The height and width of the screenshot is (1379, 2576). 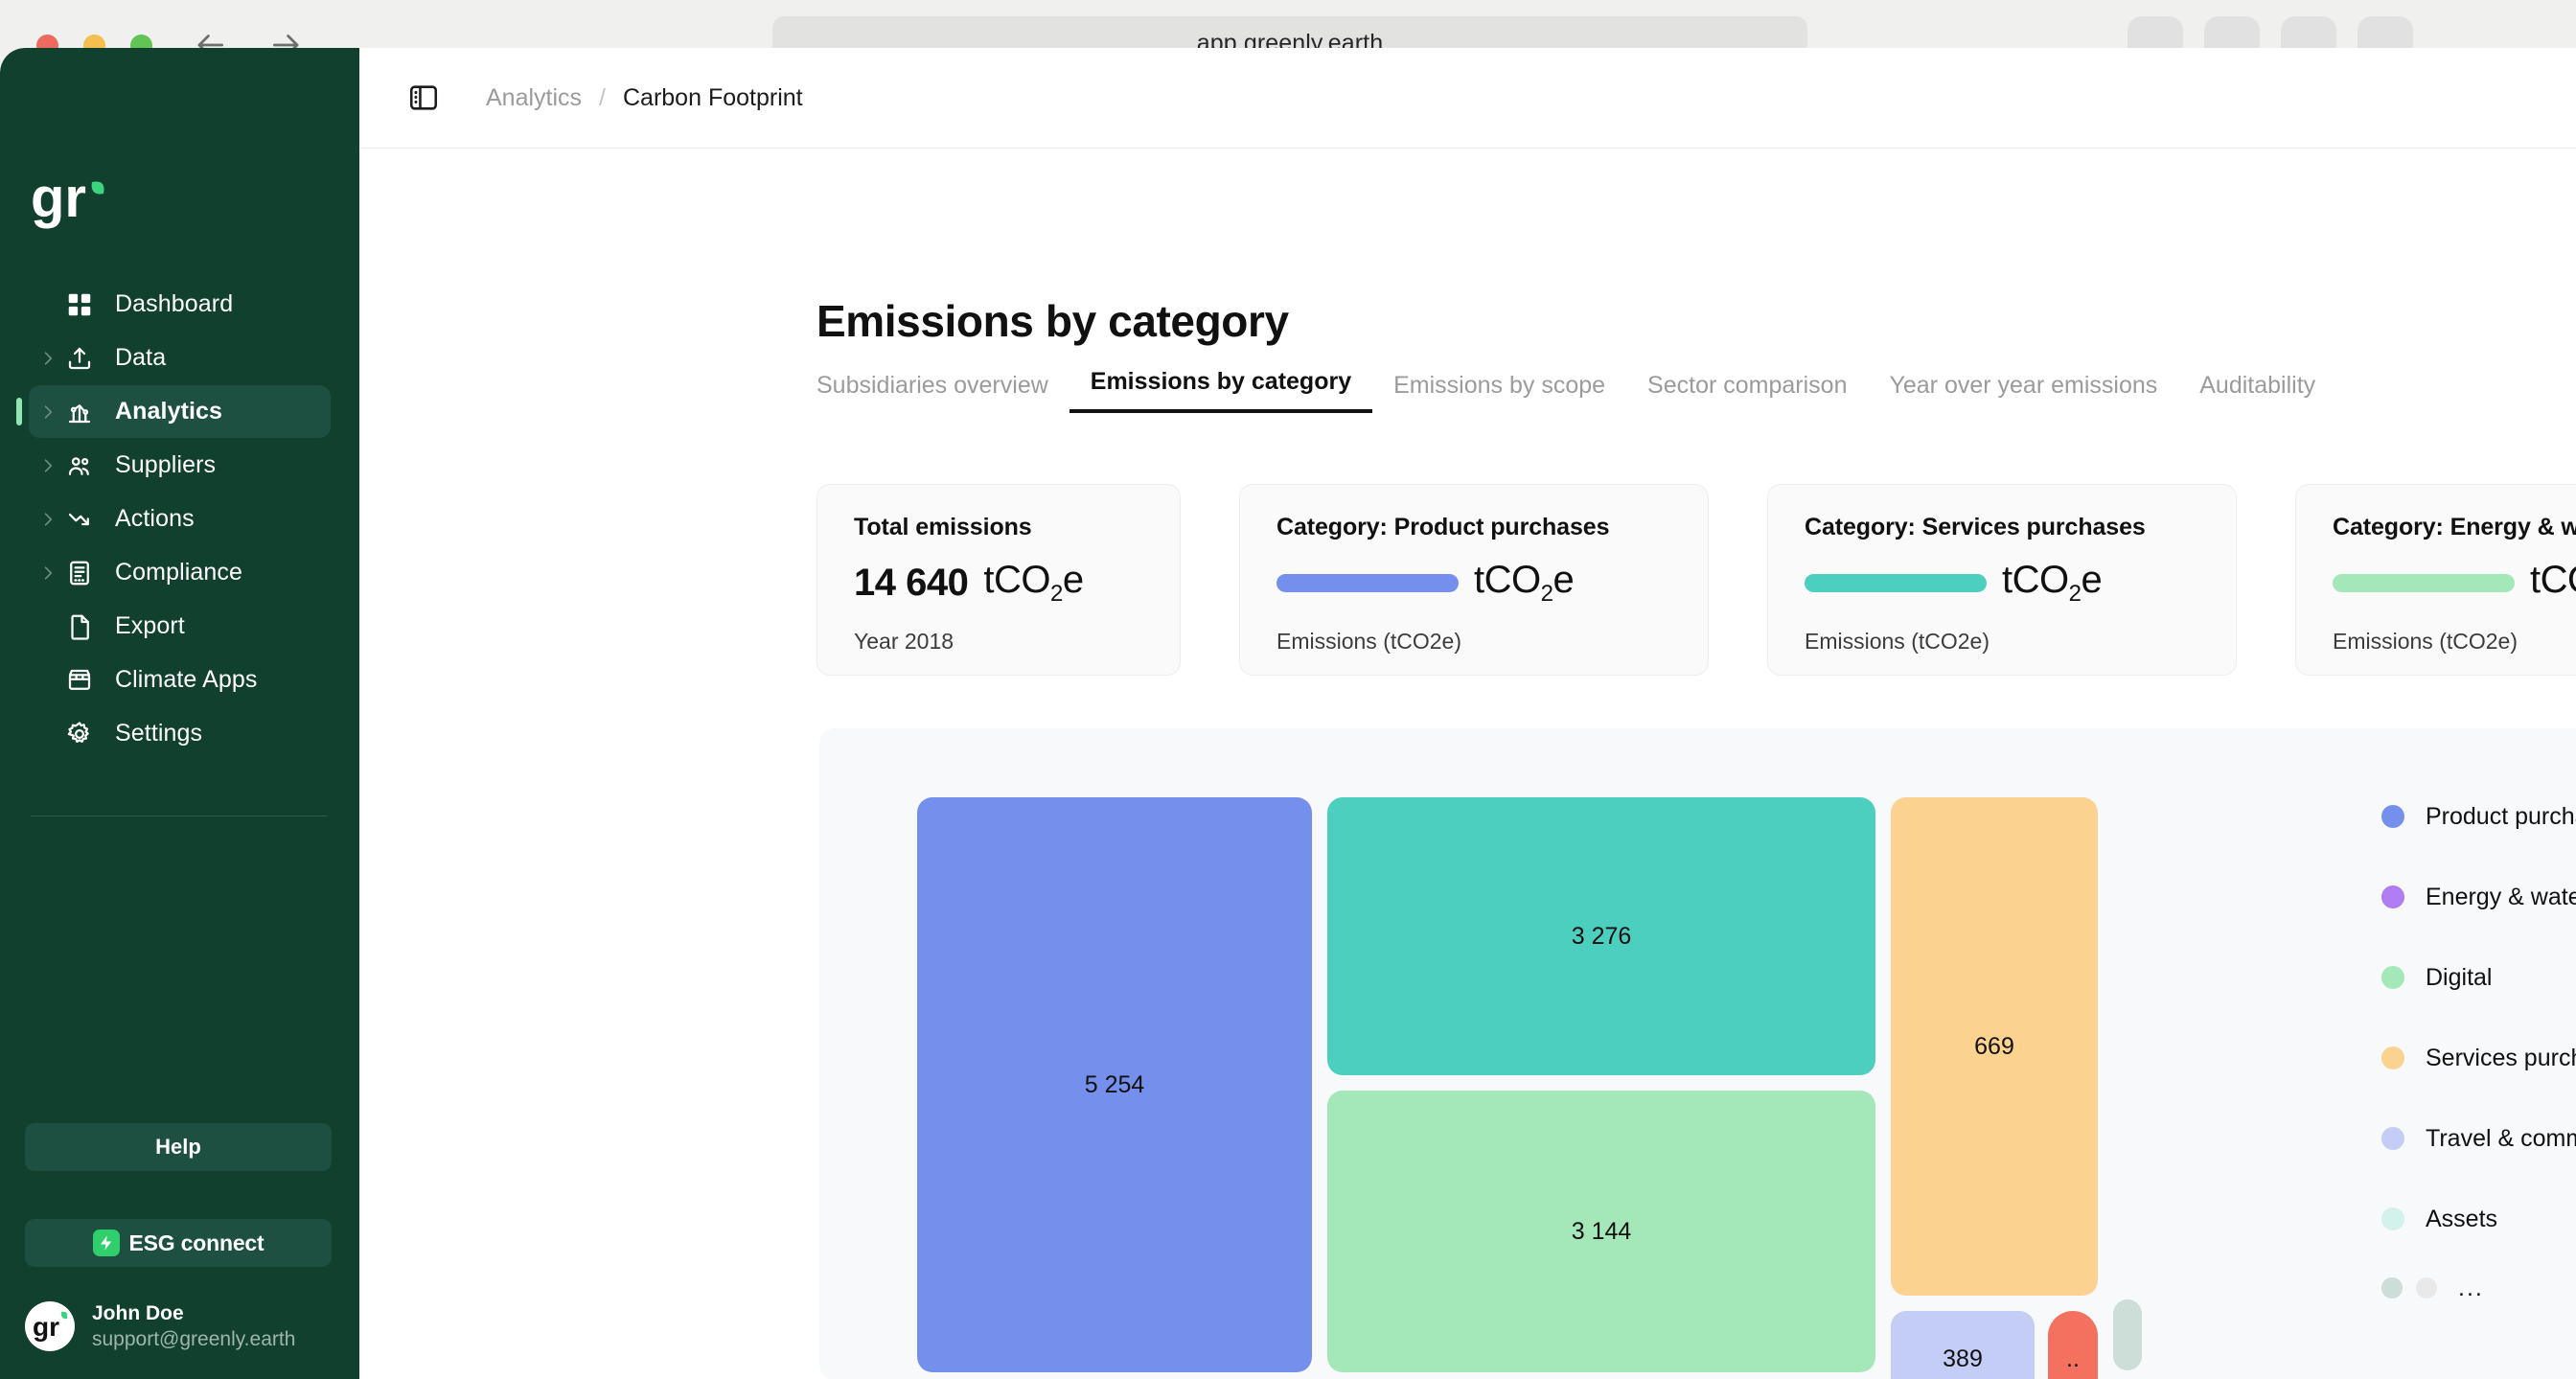 I want to click on legend-label: Assets, so click(x=2462, y=1218).